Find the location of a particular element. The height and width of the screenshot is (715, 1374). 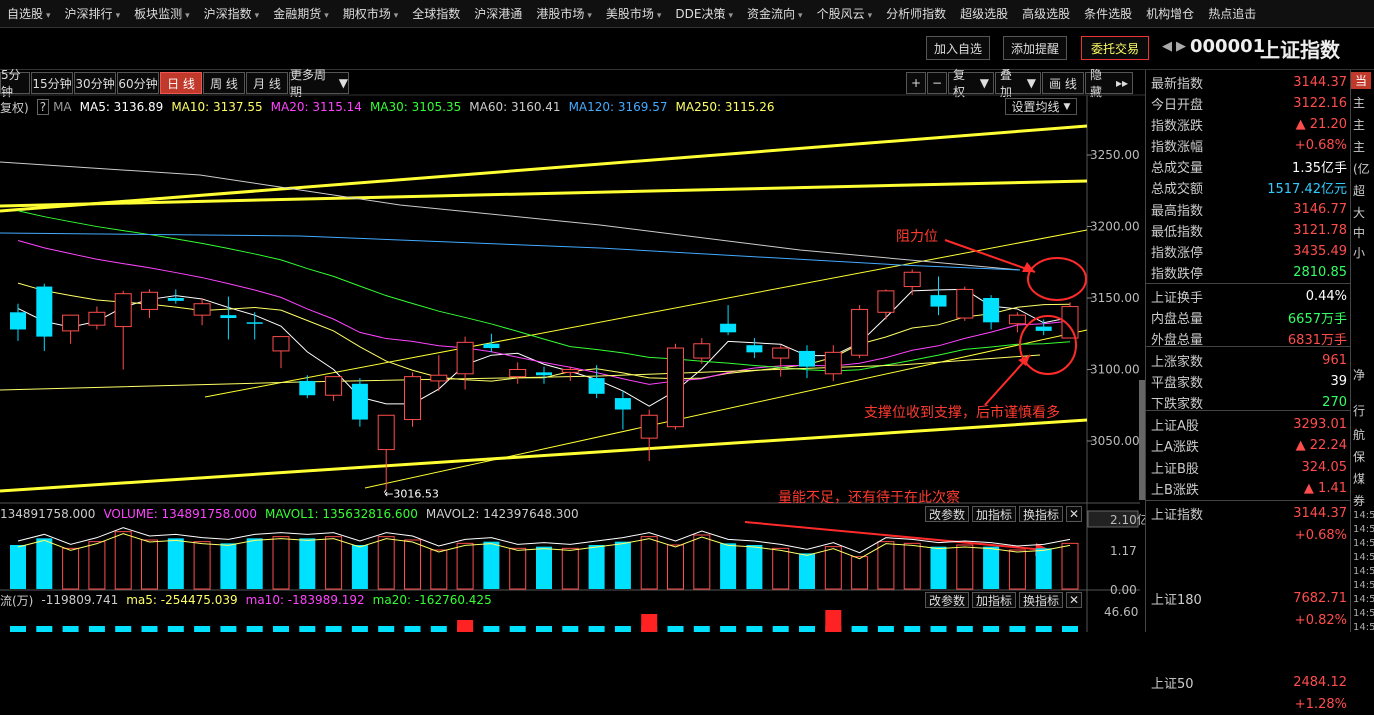

flow-ma5: ma5: -254475.039 is located at coordinates (182, 600).